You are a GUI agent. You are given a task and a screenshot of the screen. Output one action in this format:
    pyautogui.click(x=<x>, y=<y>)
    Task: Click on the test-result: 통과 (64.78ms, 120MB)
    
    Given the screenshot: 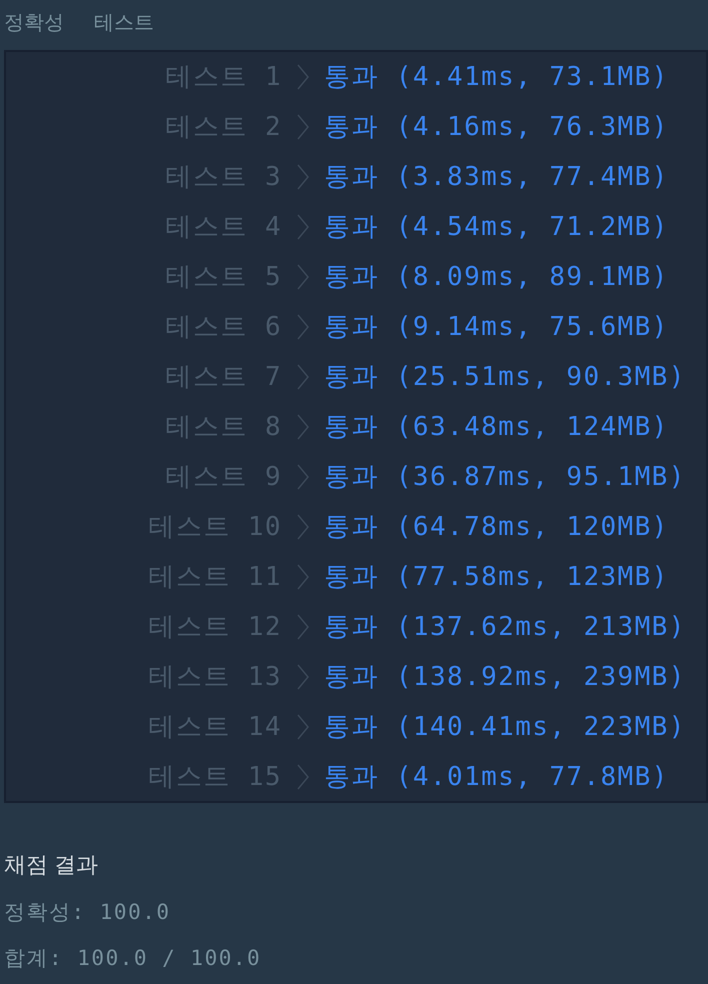 What is the action you would take?
    pyautogui.click(x=496, y=527)
    